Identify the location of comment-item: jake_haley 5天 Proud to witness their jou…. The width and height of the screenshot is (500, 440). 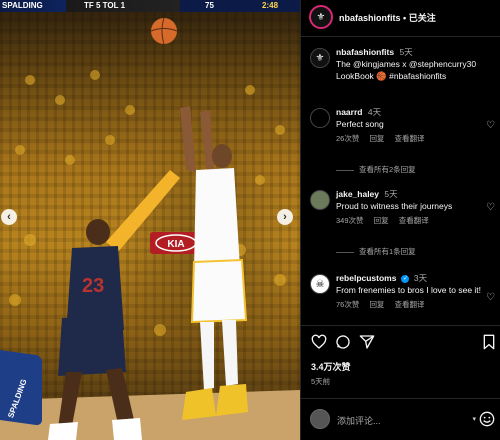
(400, 222).